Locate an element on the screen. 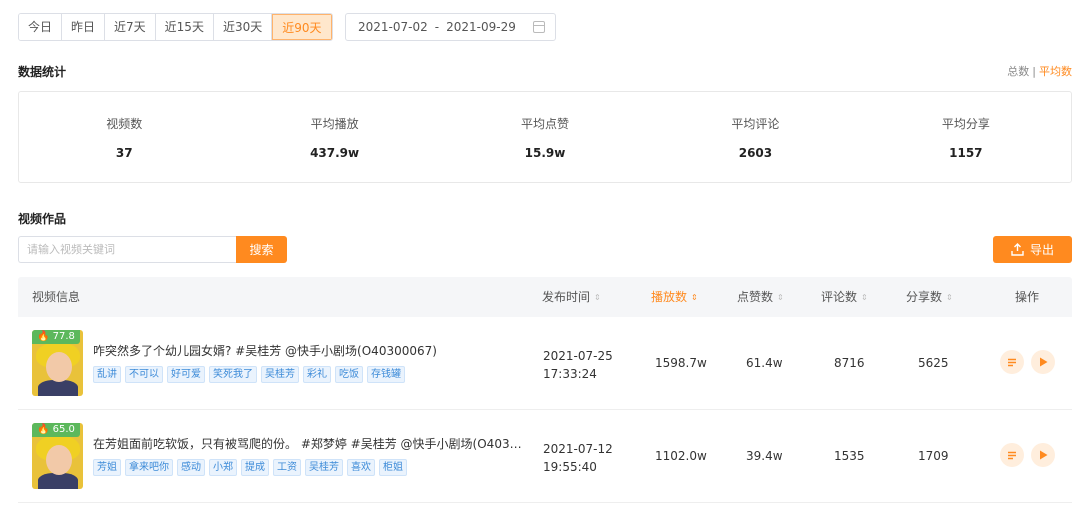  tag: 柜姐 is located at coordinates (393, 467).